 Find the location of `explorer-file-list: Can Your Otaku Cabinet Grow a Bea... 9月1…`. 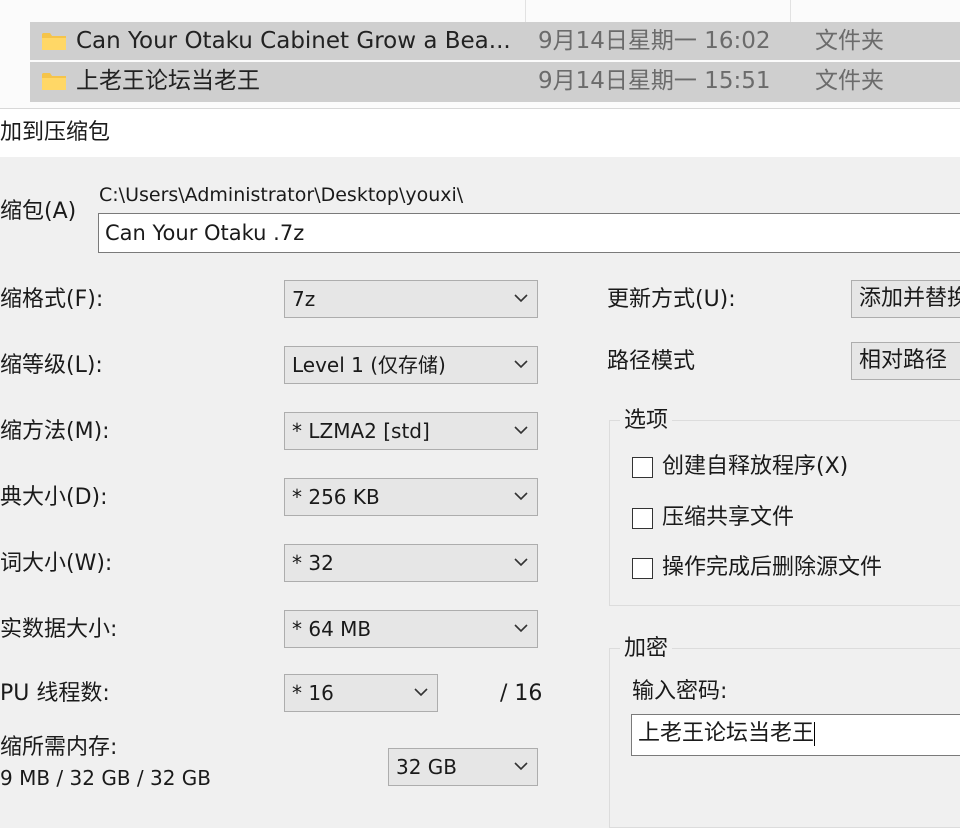

explorer-file-list: Can Your Otaku Cabinet Grow a Bea... 9月1… is located at coordinates (480, 54).